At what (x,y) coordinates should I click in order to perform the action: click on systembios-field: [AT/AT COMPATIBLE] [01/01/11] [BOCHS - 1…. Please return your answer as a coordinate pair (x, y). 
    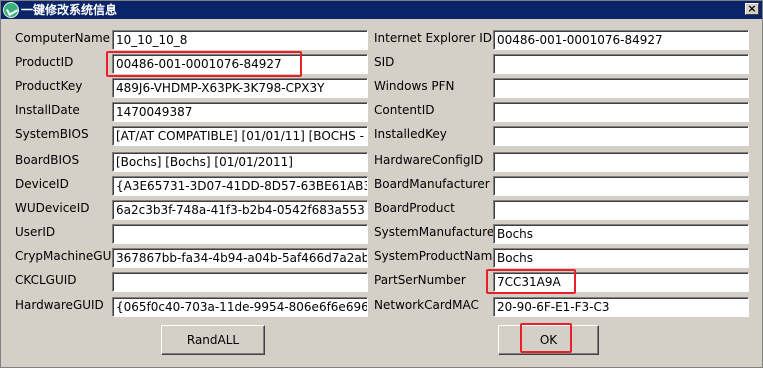
    Looking at the image, I should click on (240, 136).